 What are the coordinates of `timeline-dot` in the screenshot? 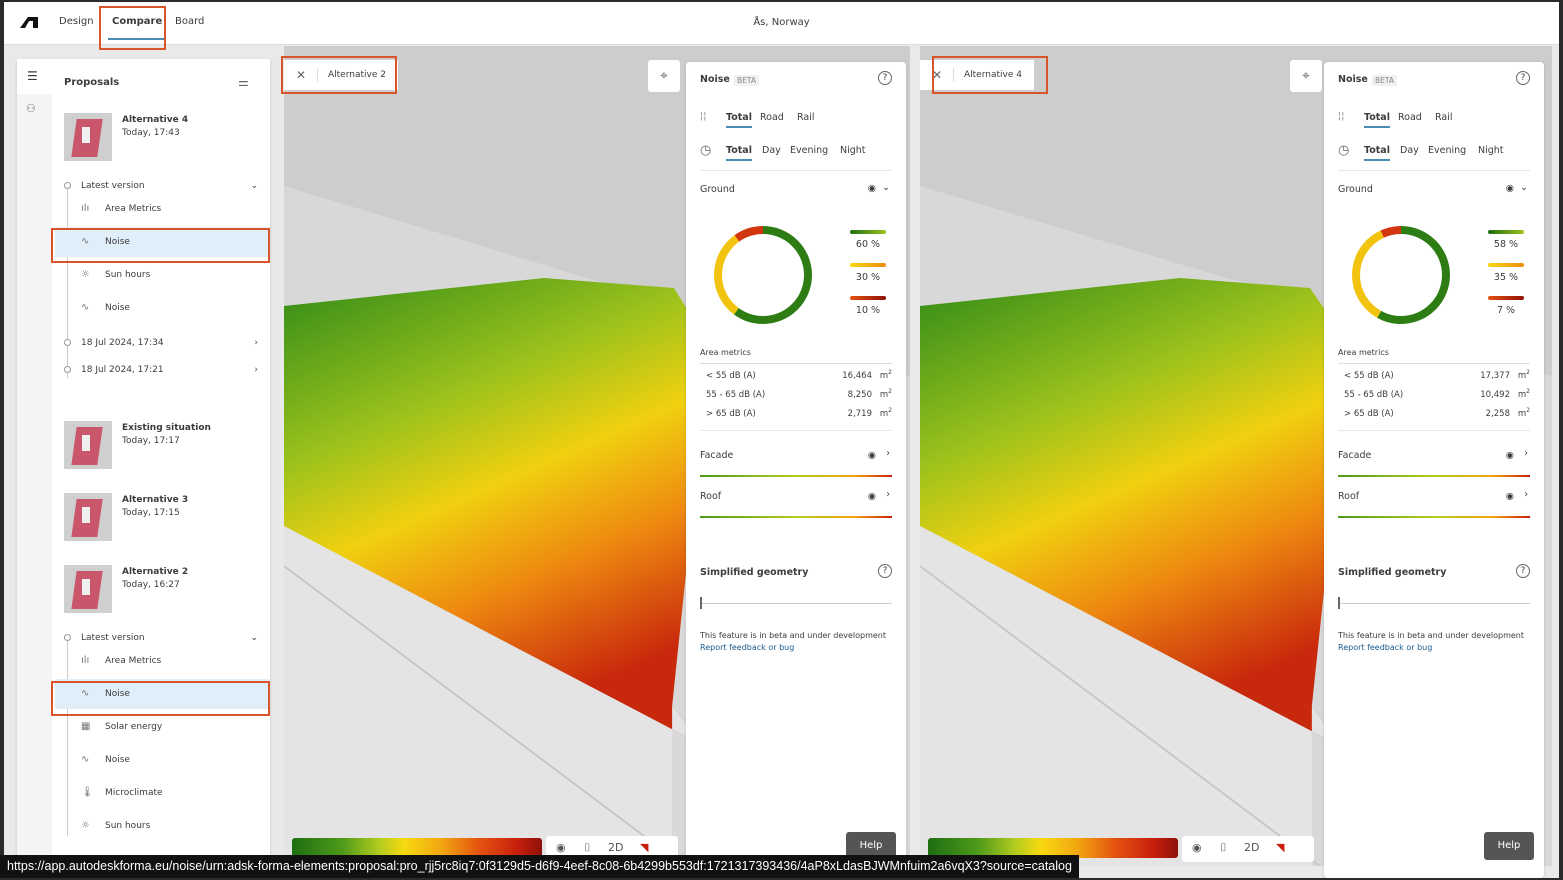 It's located at (67, 637).